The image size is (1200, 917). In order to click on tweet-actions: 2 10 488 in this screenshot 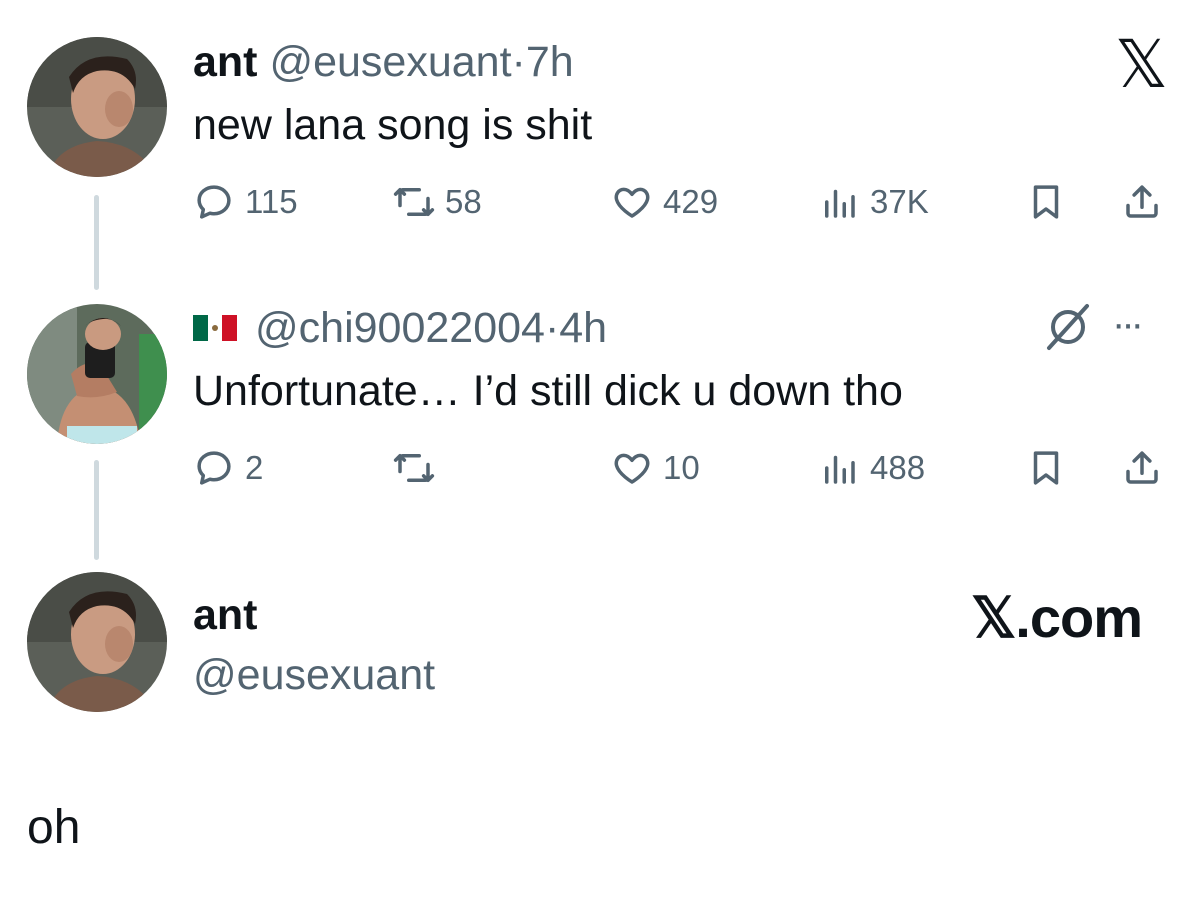, I will do `click(683, 468)`.